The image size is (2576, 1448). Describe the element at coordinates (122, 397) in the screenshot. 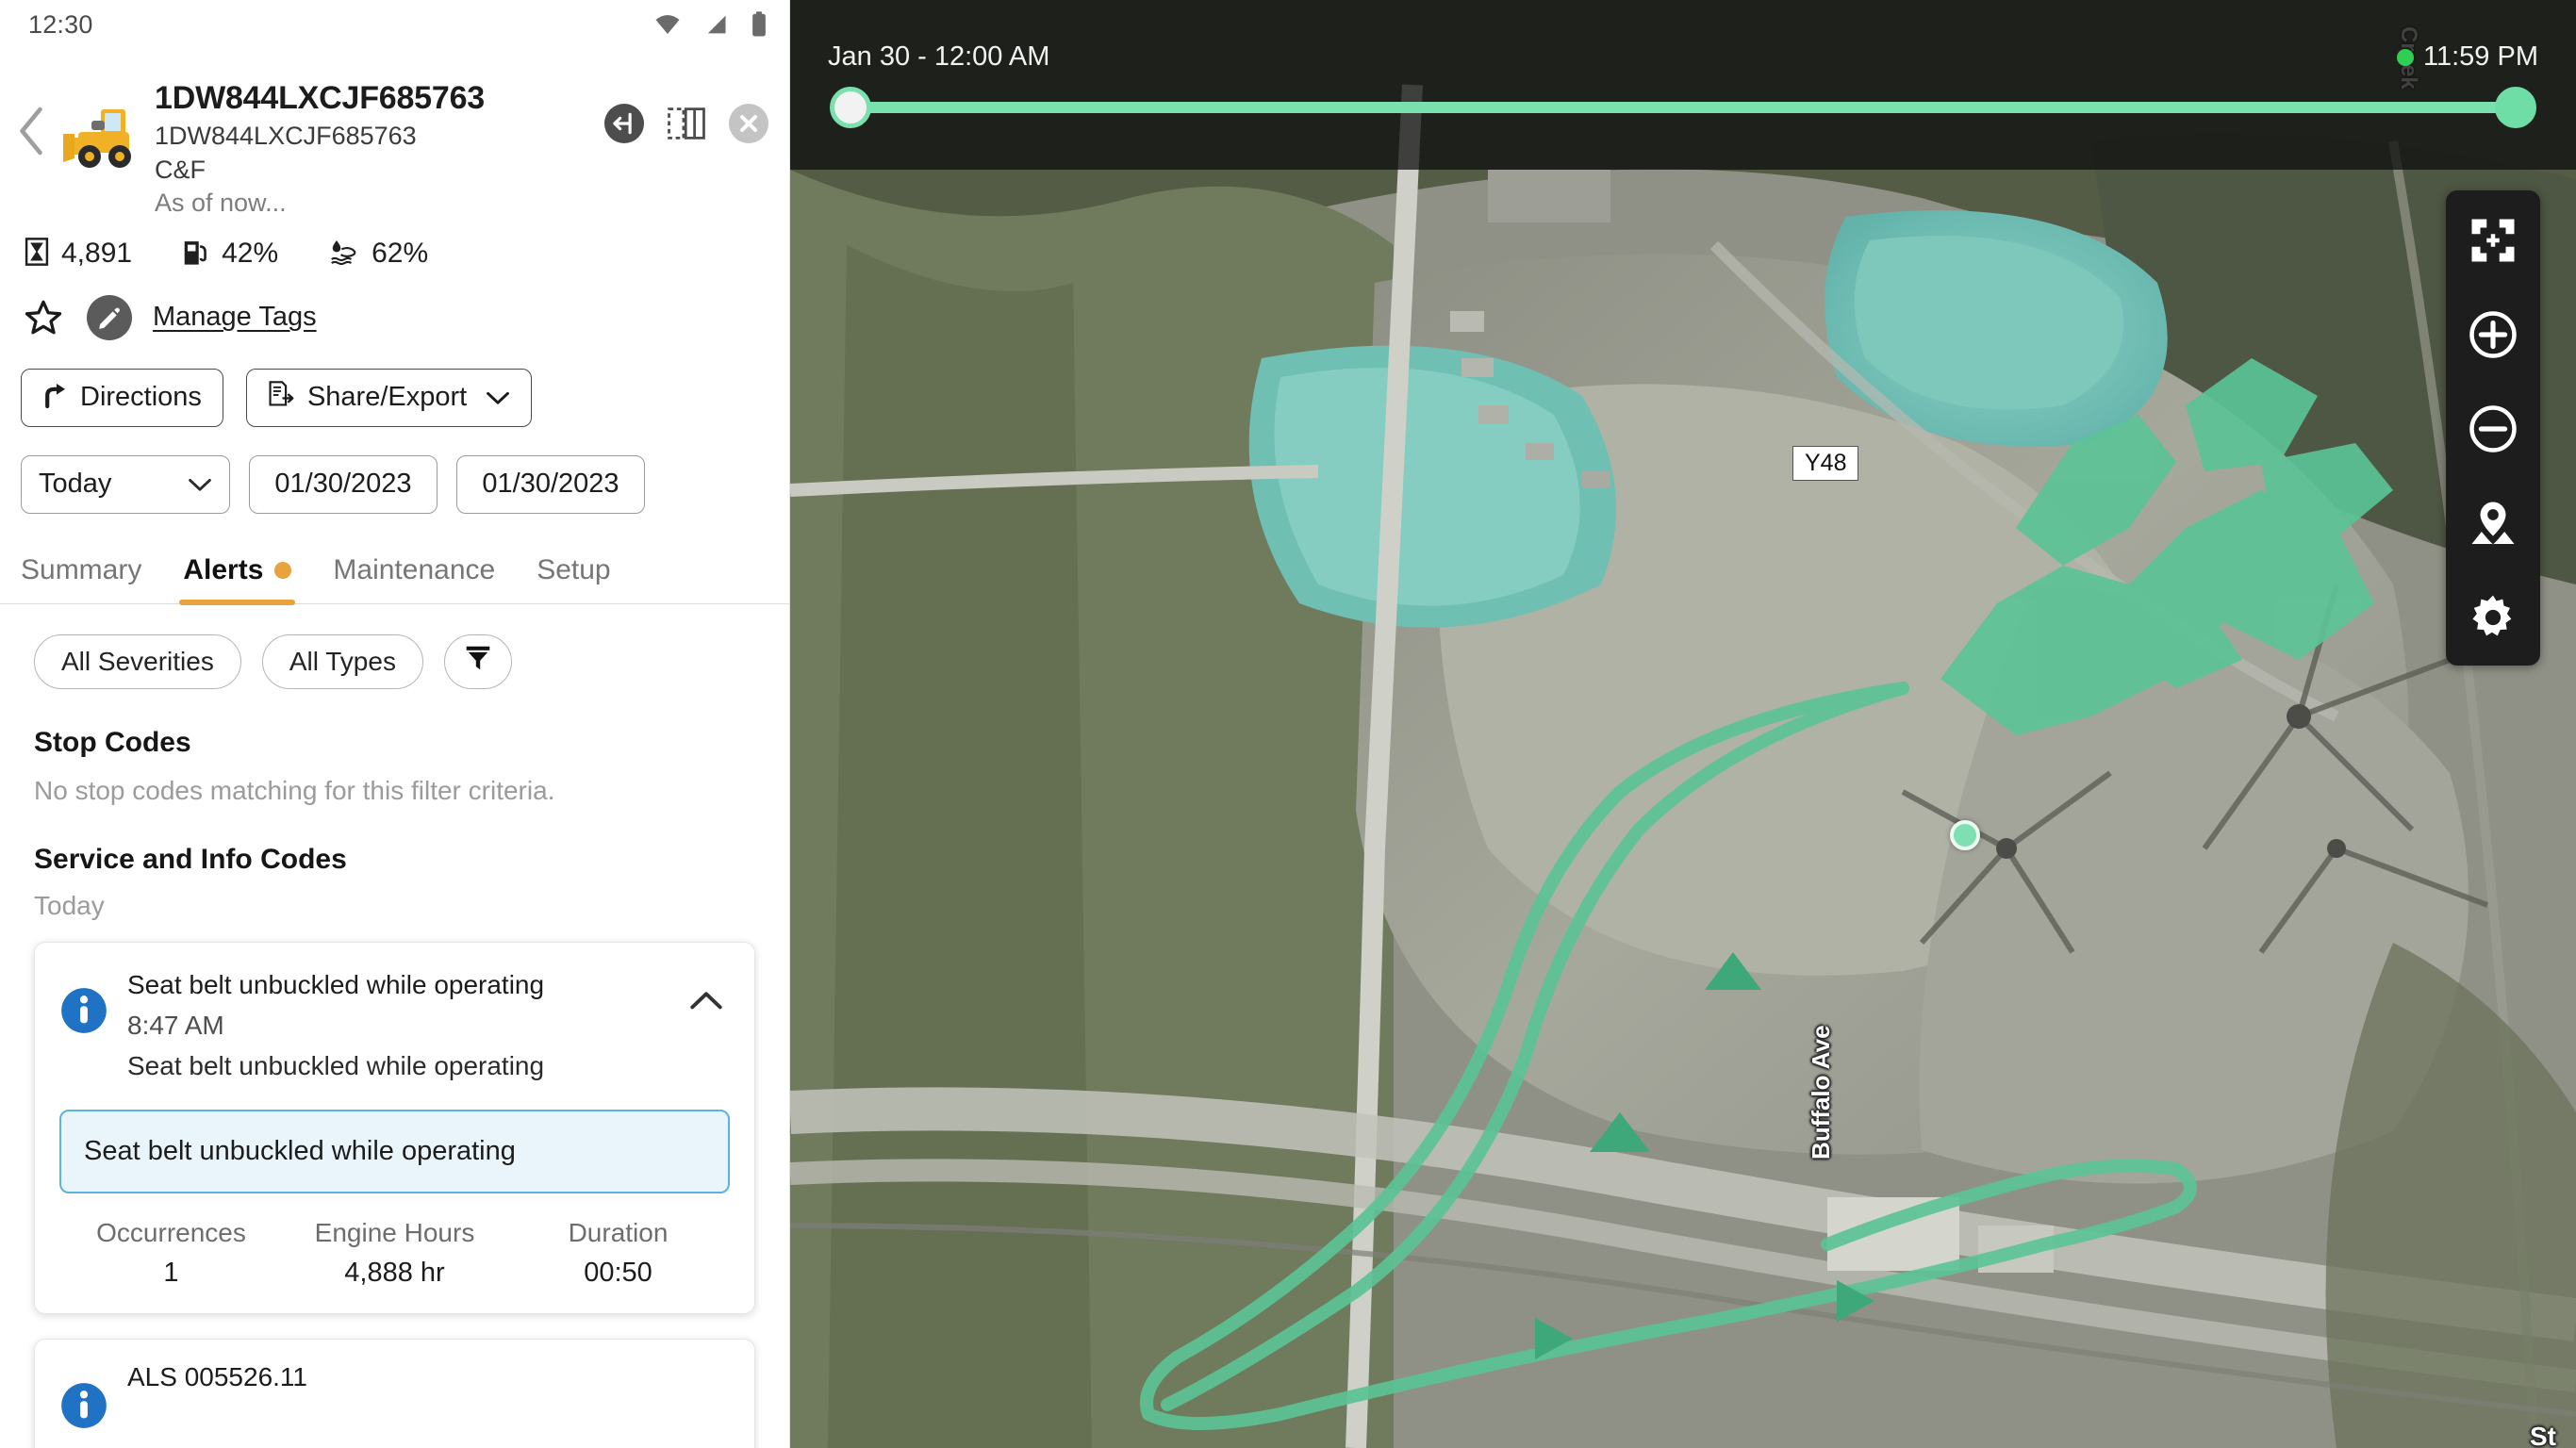

I see `directions-button: Directions` at that location.